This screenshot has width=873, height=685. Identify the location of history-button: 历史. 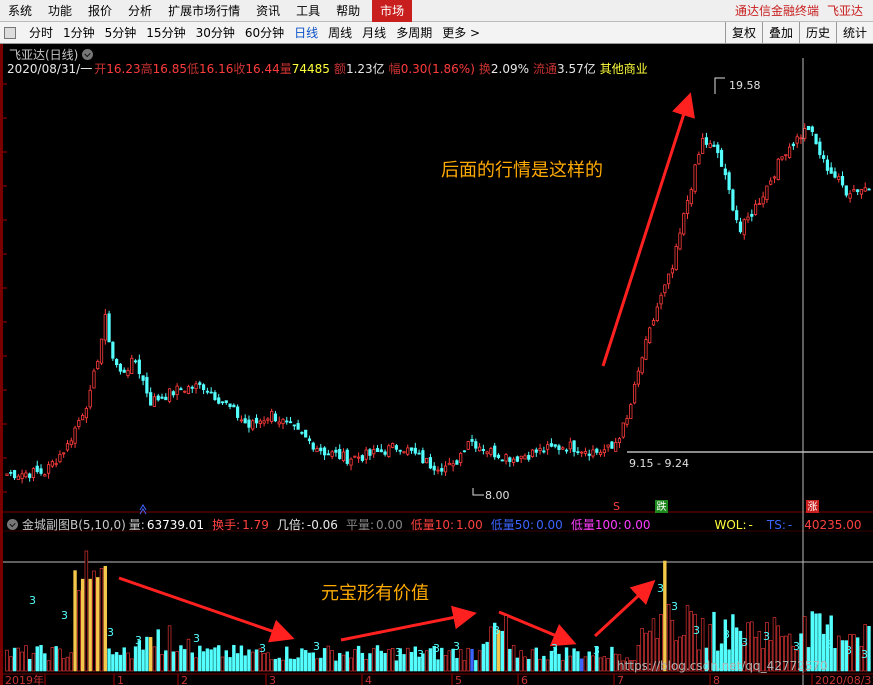
(817, 32).